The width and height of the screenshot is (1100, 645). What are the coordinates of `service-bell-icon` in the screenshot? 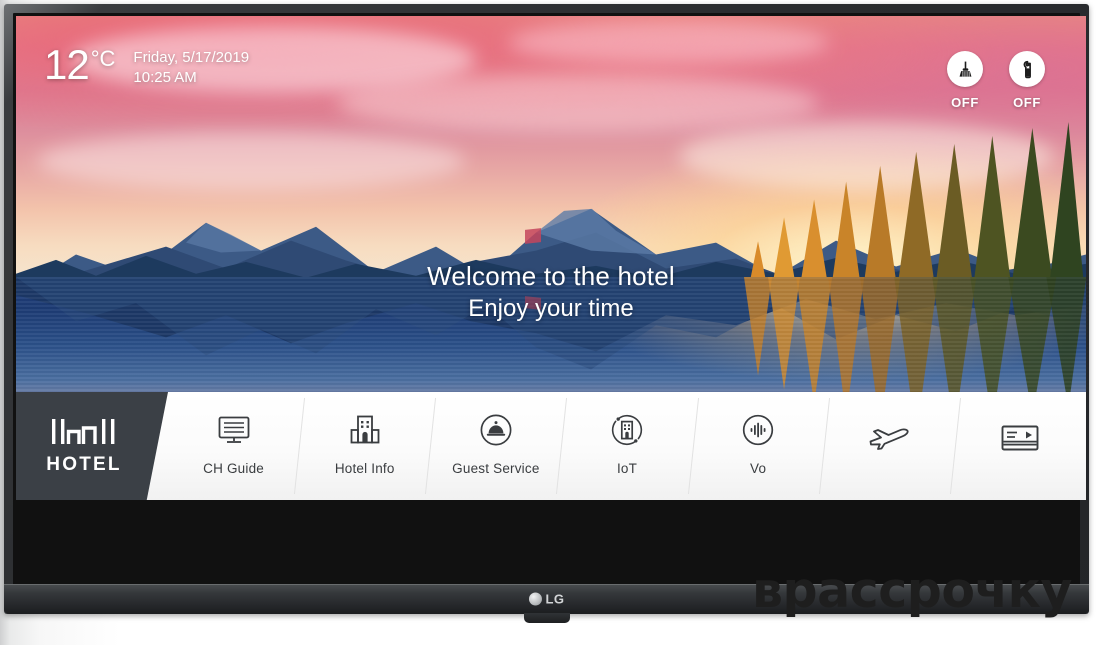 It's located at (496, 430).